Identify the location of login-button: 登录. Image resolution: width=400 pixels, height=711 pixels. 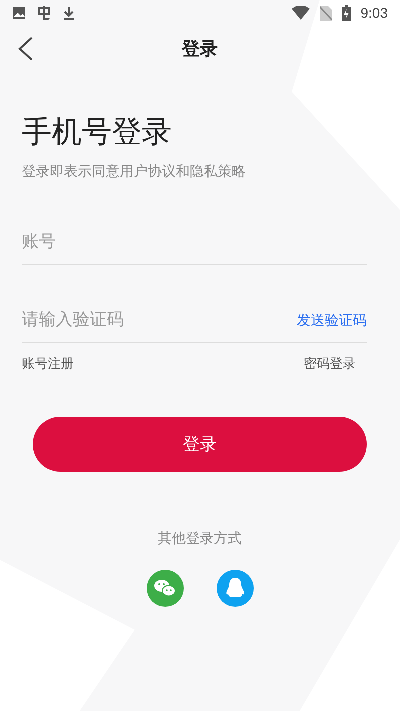
(200, 444).